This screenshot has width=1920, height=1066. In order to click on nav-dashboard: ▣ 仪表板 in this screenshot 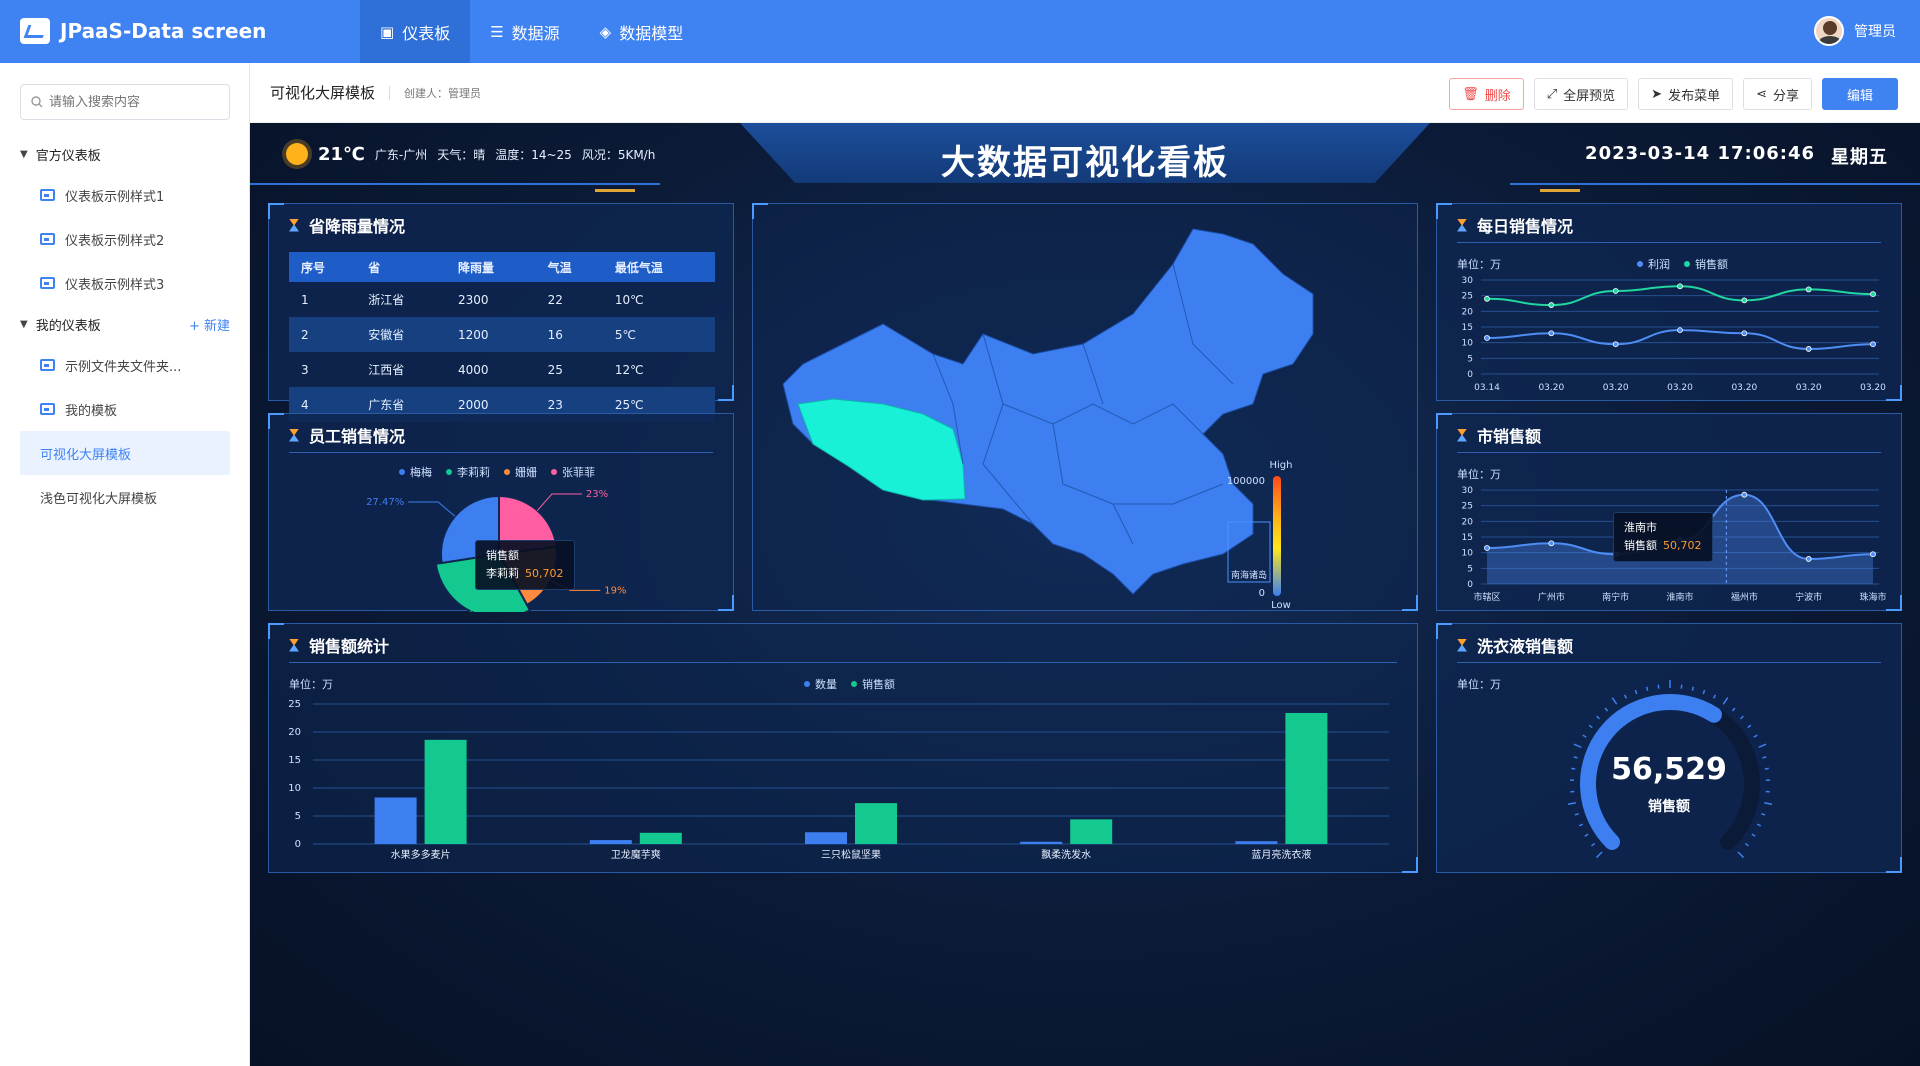, I will do `click(415, 31)`.